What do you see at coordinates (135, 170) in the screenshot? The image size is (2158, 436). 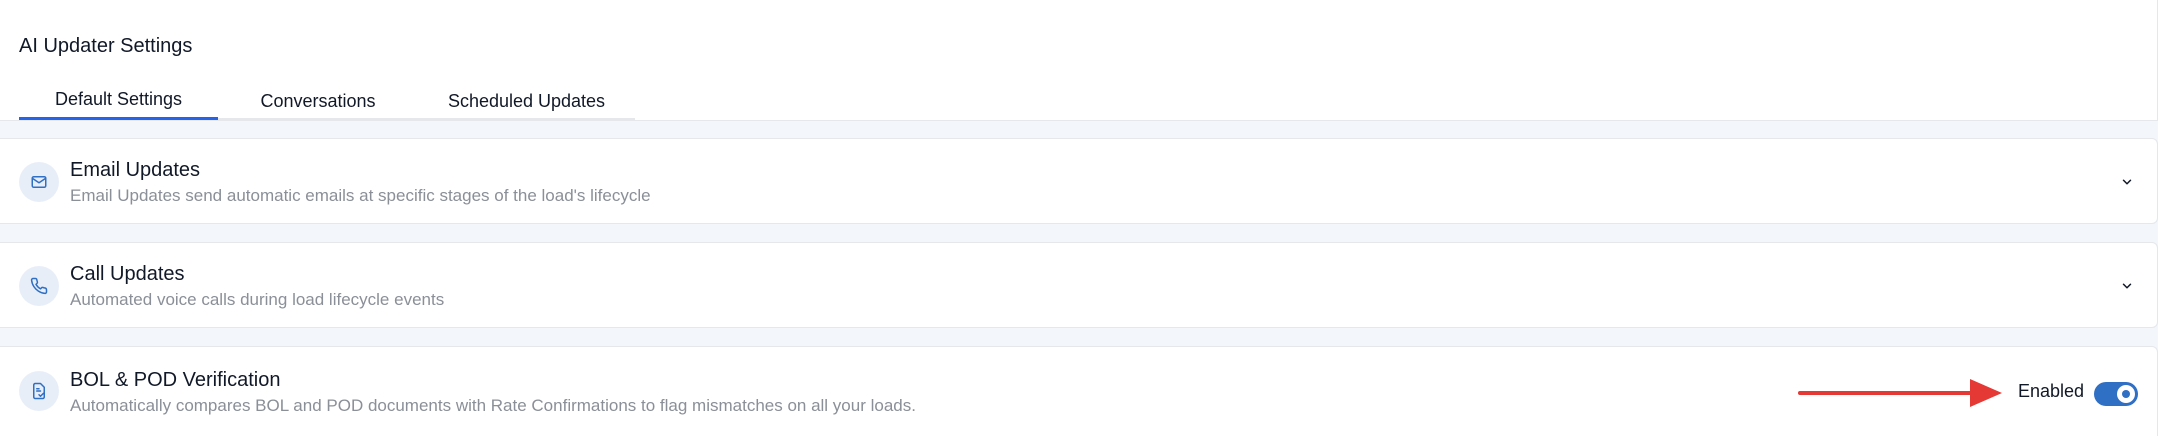 I see `section-title: Email Updates` at bounding box center [135, 170].